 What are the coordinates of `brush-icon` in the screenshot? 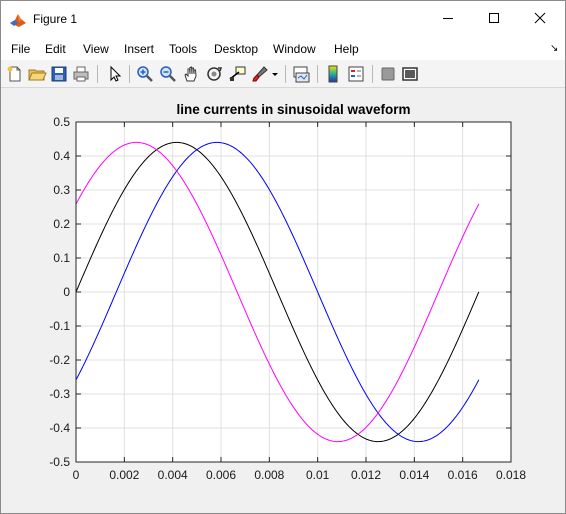 It's located at (260, 74).